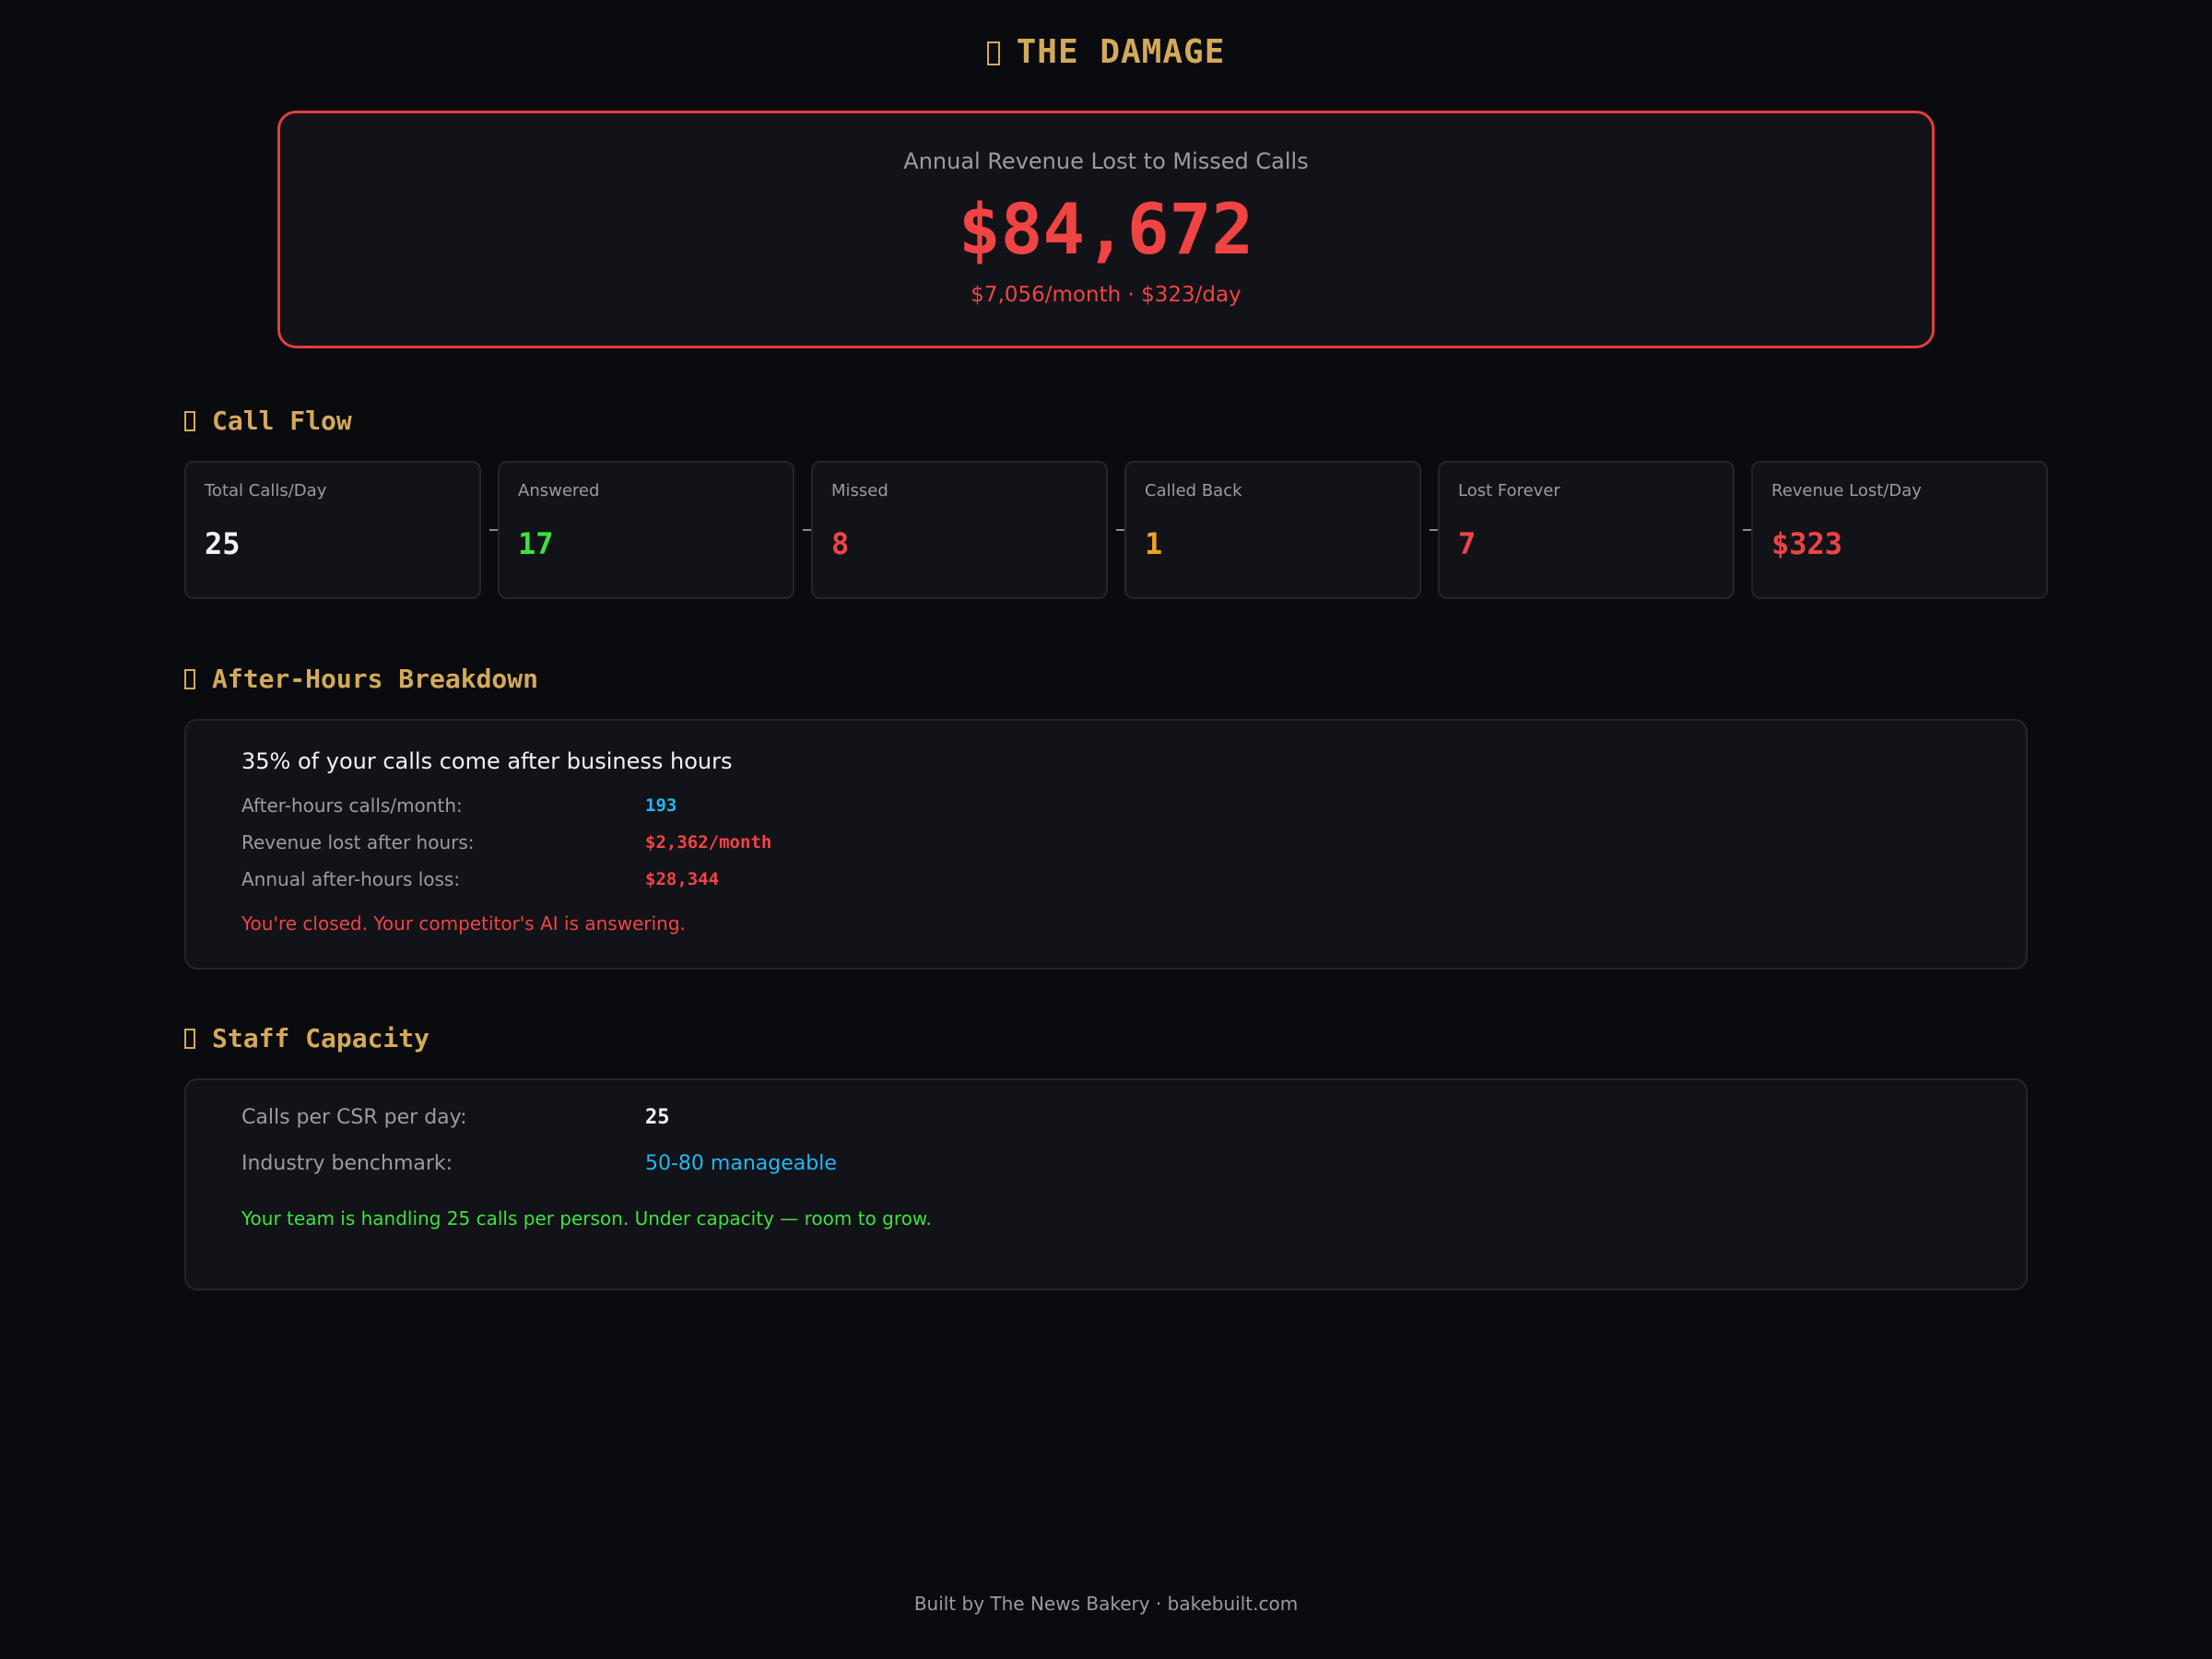 Image resolution: width=2212 pixels, height=1659 pixels. What do you see at coordinates (859, 490) in the screenshot?
I see `flow-card-label: Missed` at bounding box center [859, 490].